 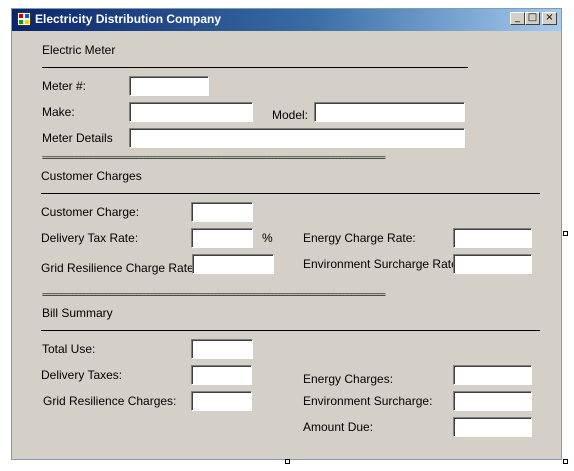 I want to click on energy-charges-label: Energy Charges:, so click(x=348, y=379).